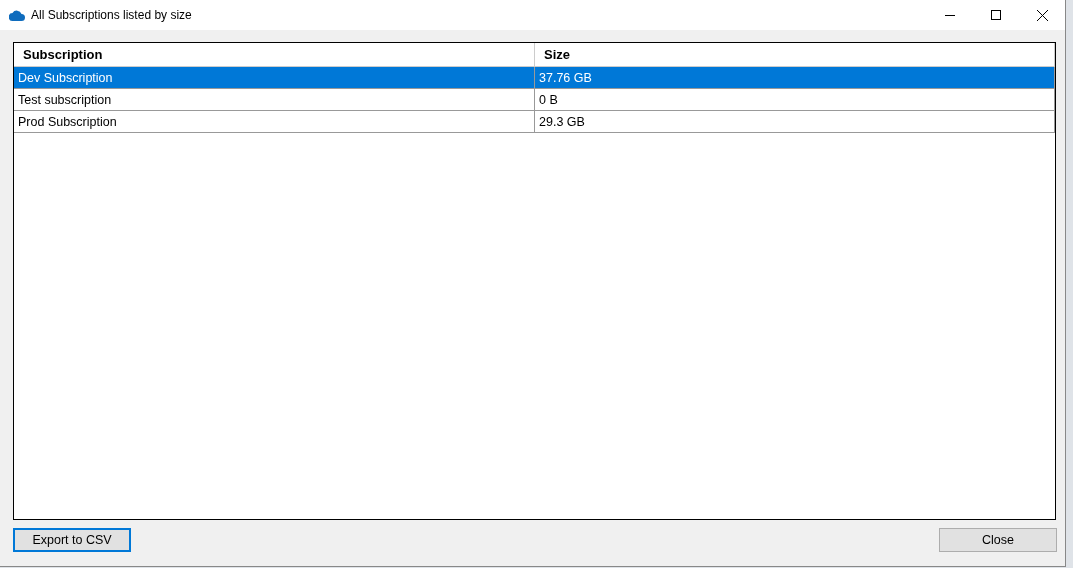 The image size is (1073, 568). What do you see at coordinates (274, 100) in the screenshot?
I see `table-cell: Test subscription` at bounding box center [274, 100].